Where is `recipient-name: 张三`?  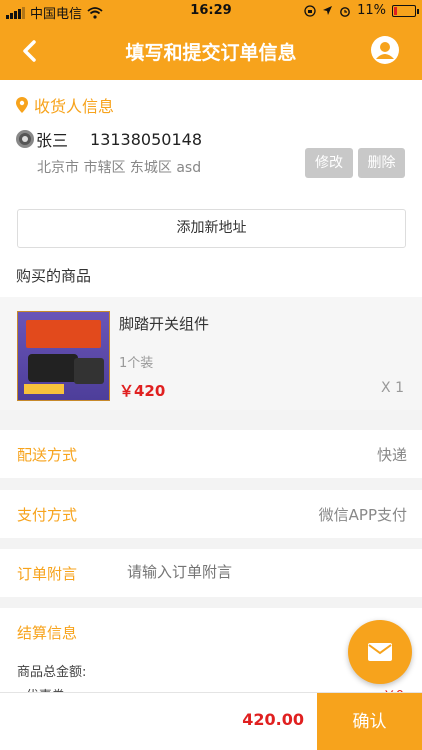 recipient-name: 张三 is located at coordinates (52, 140).